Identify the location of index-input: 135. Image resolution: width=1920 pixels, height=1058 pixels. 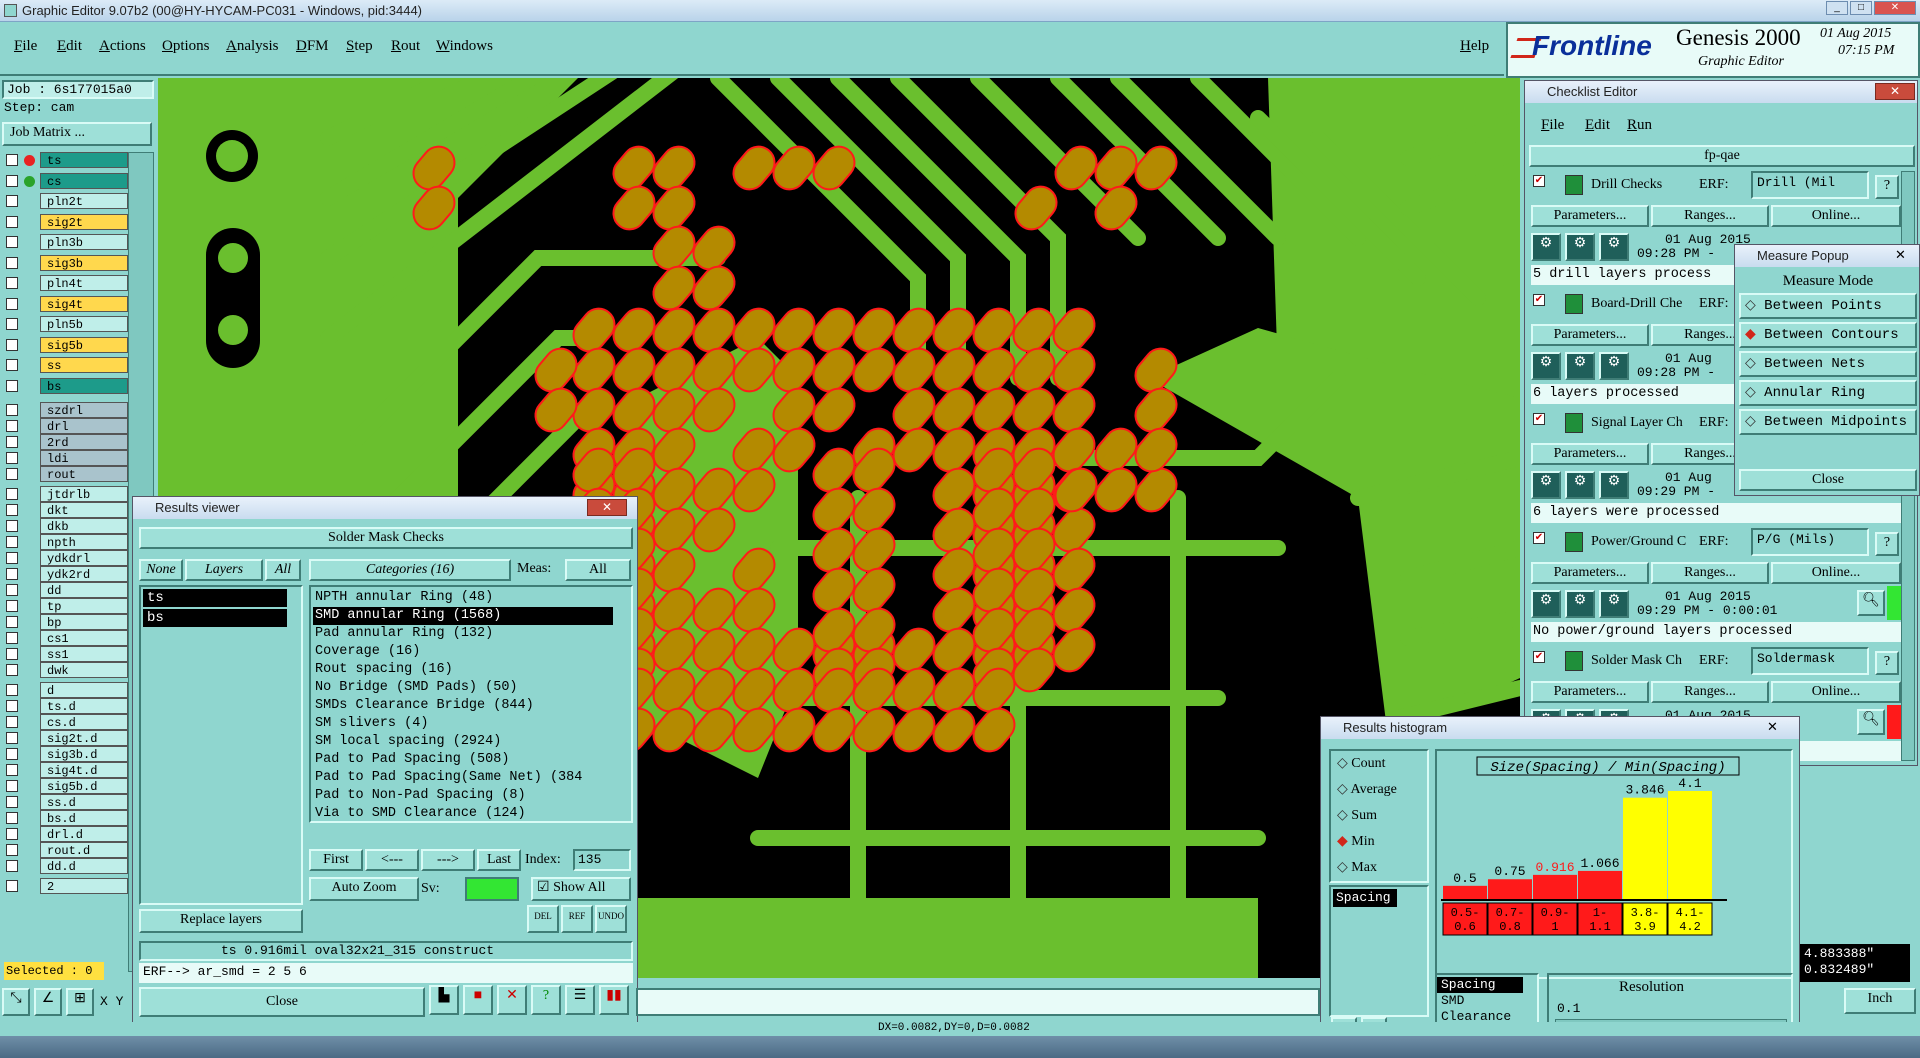
(602, 860).